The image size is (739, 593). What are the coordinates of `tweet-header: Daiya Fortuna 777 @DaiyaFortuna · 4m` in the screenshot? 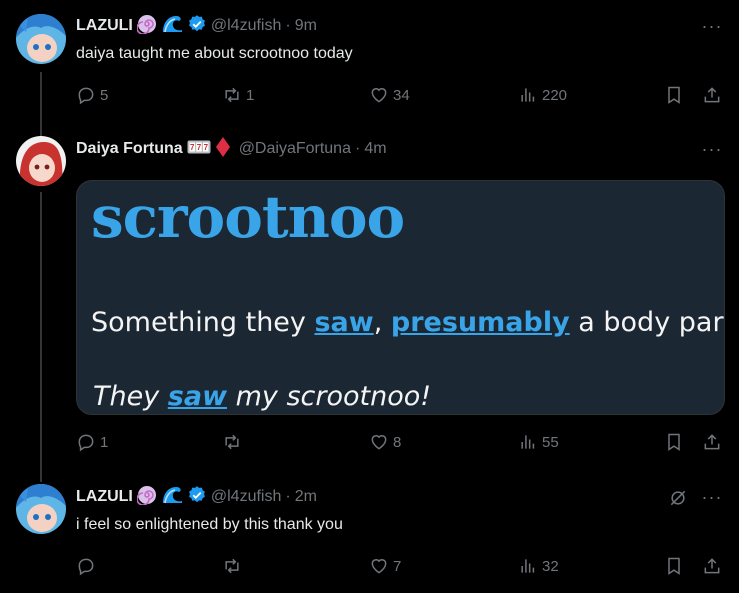 It's located at (231, 149).